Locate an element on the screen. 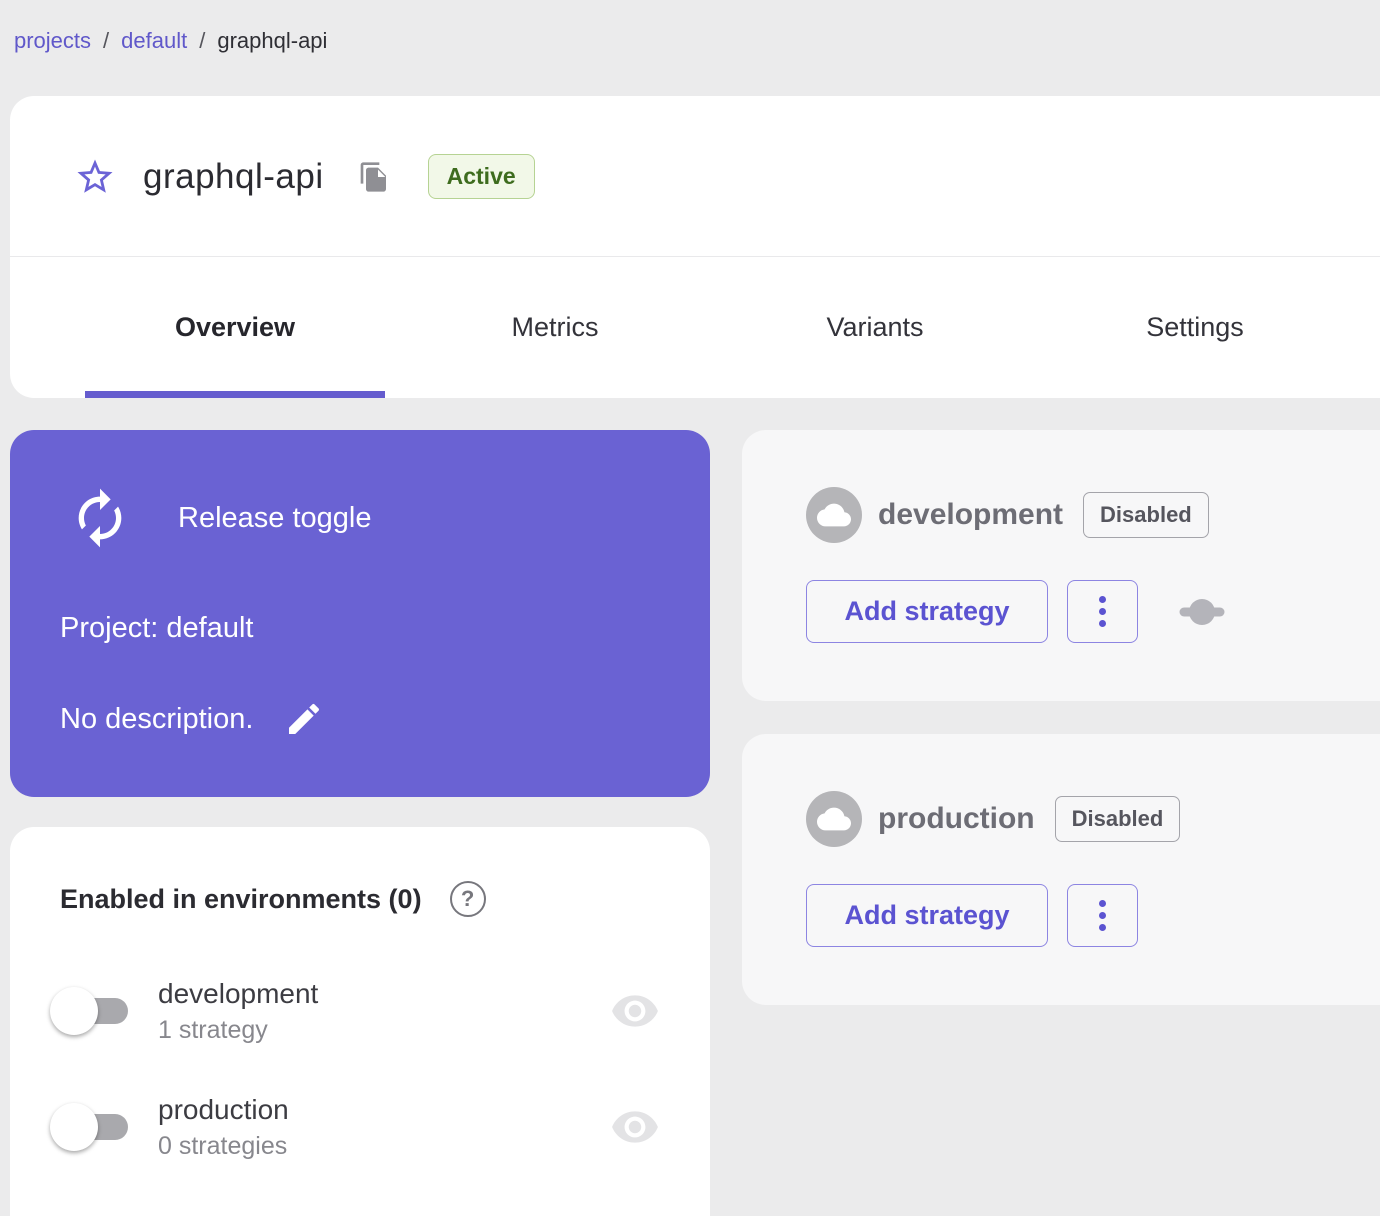  environment-header: development Disabled is located at coordinates (1007, 515).